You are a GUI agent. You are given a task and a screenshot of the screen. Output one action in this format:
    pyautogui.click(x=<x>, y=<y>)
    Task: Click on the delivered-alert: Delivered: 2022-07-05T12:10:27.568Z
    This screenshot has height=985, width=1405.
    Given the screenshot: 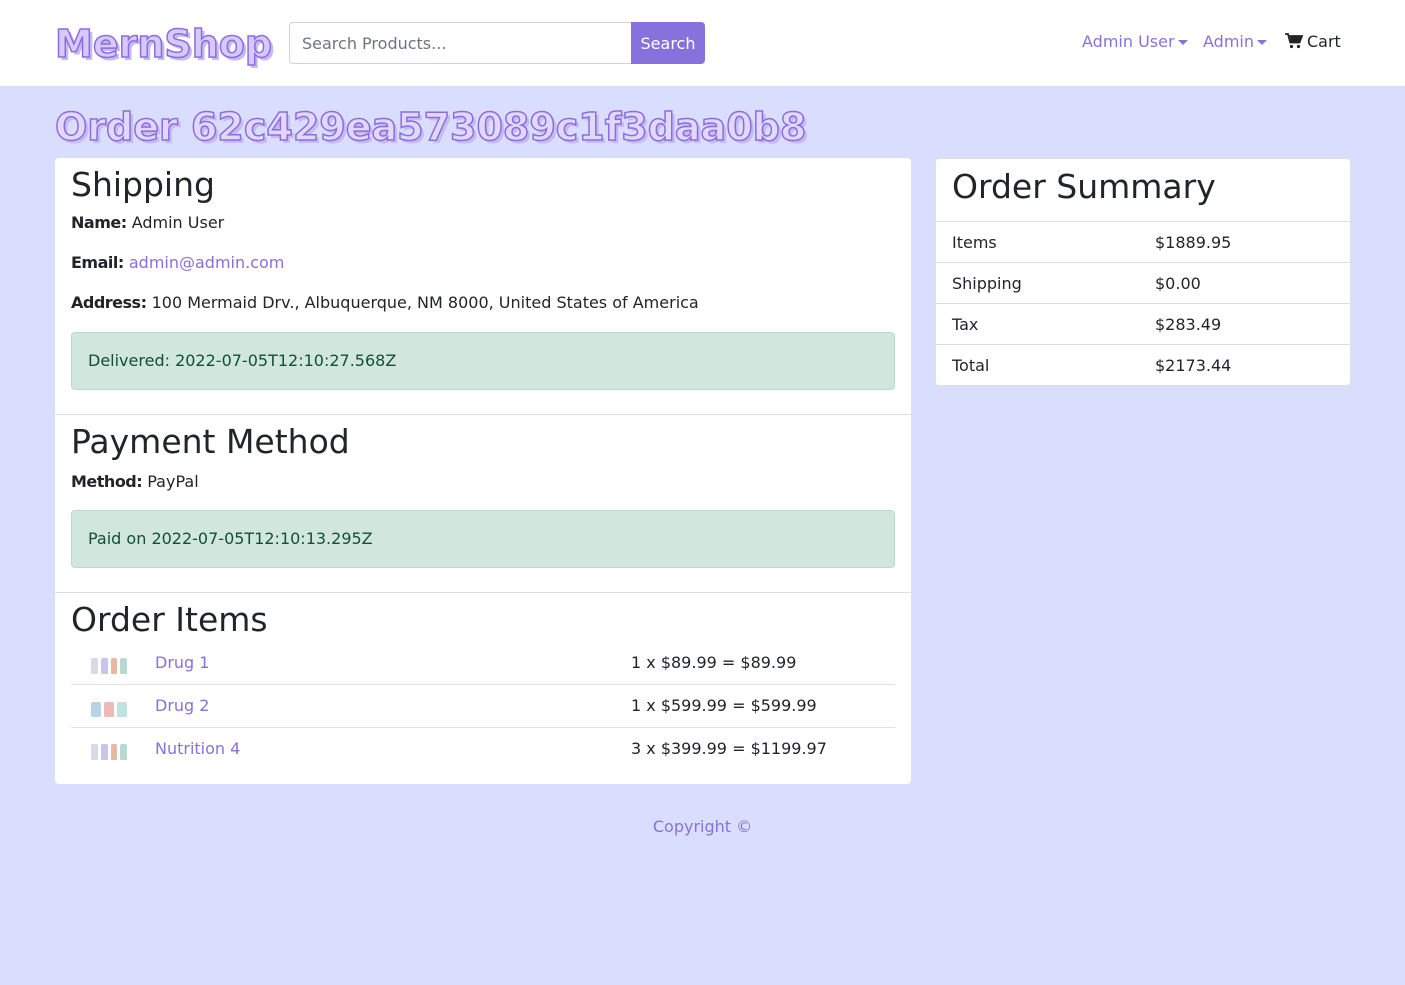 What is the action you would take?
    pyautogui.click(x=483, y=361)
    